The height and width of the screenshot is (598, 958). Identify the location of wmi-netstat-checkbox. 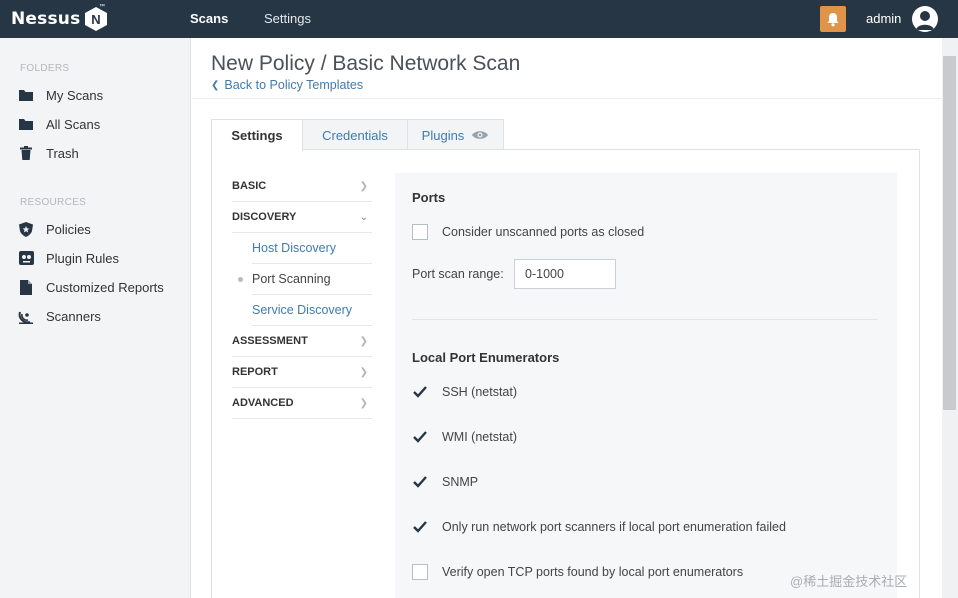
(420, 437).